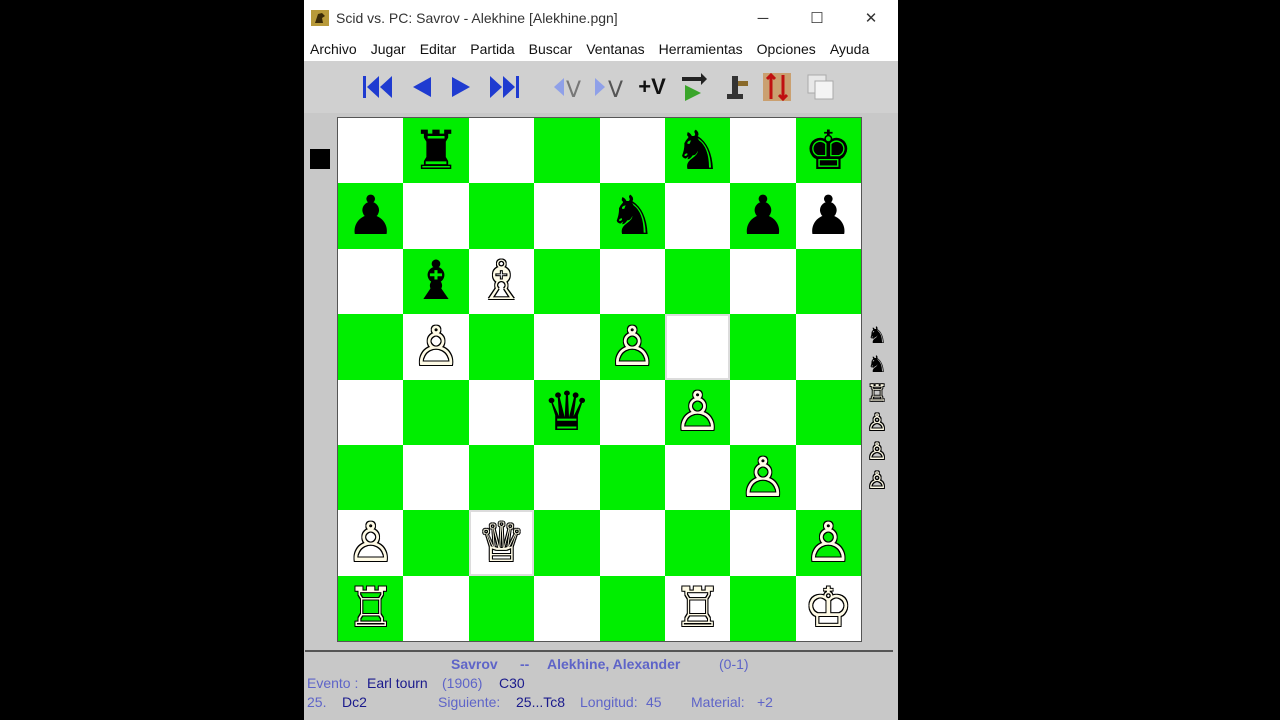  Describe the element at coordinates (501, 412) in the screenshot. I see `square-c4` at that location.